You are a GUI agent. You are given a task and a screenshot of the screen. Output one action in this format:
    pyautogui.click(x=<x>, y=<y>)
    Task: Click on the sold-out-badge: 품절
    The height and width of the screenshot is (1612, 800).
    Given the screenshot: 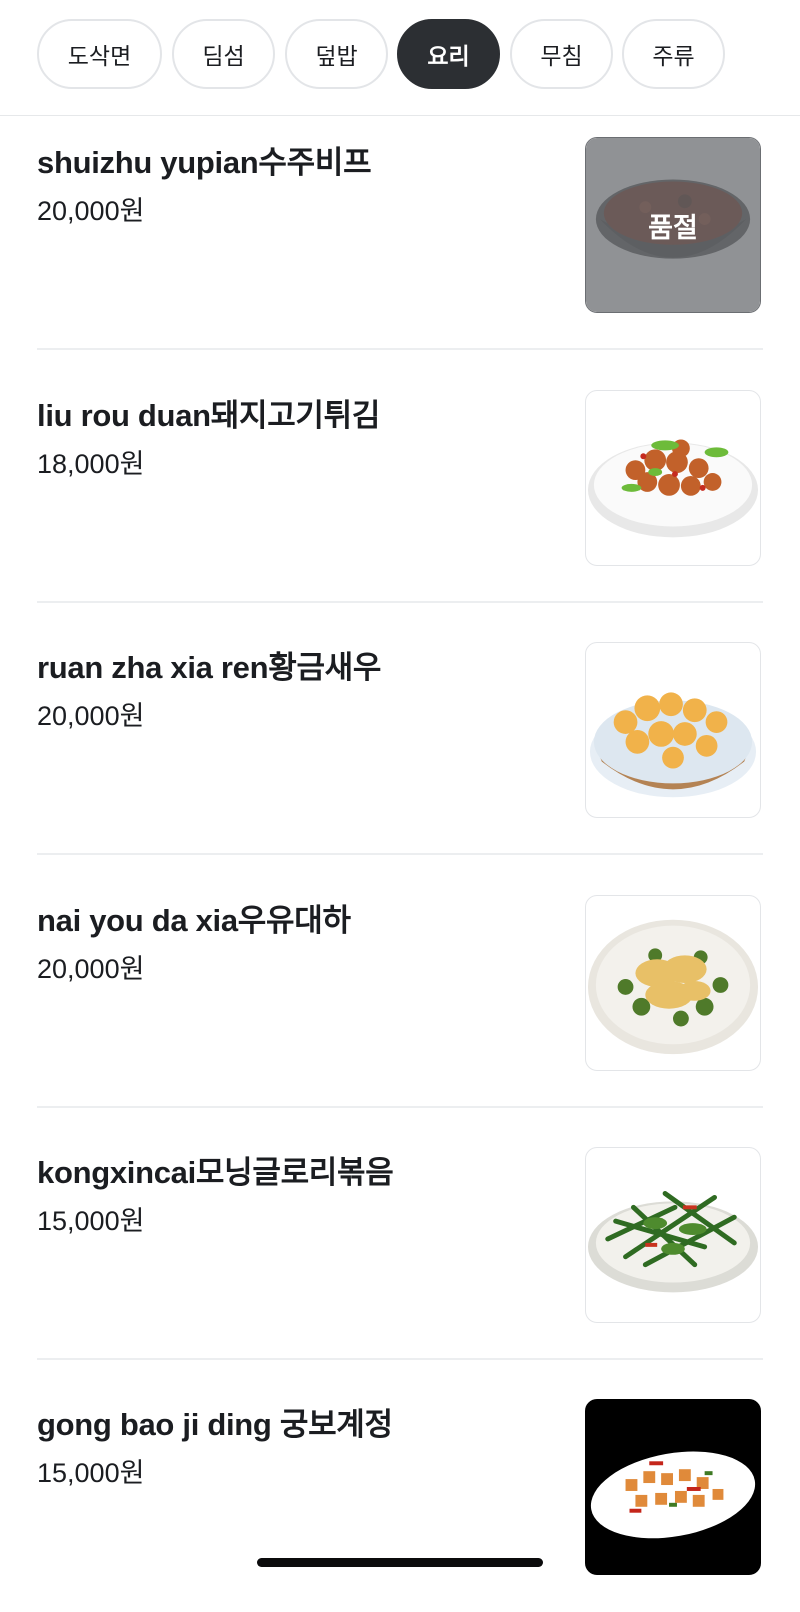 What is the action you would take?
    pyautogui.click(x=673, y=227)
    